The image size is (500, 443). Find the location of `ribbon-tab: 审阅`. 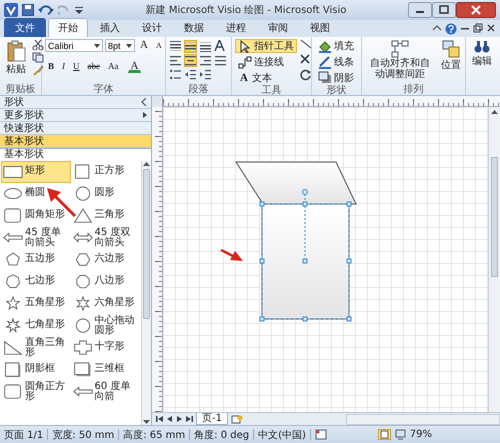

ribbon-tab: 审阅 is located at coordinates (278, 27).